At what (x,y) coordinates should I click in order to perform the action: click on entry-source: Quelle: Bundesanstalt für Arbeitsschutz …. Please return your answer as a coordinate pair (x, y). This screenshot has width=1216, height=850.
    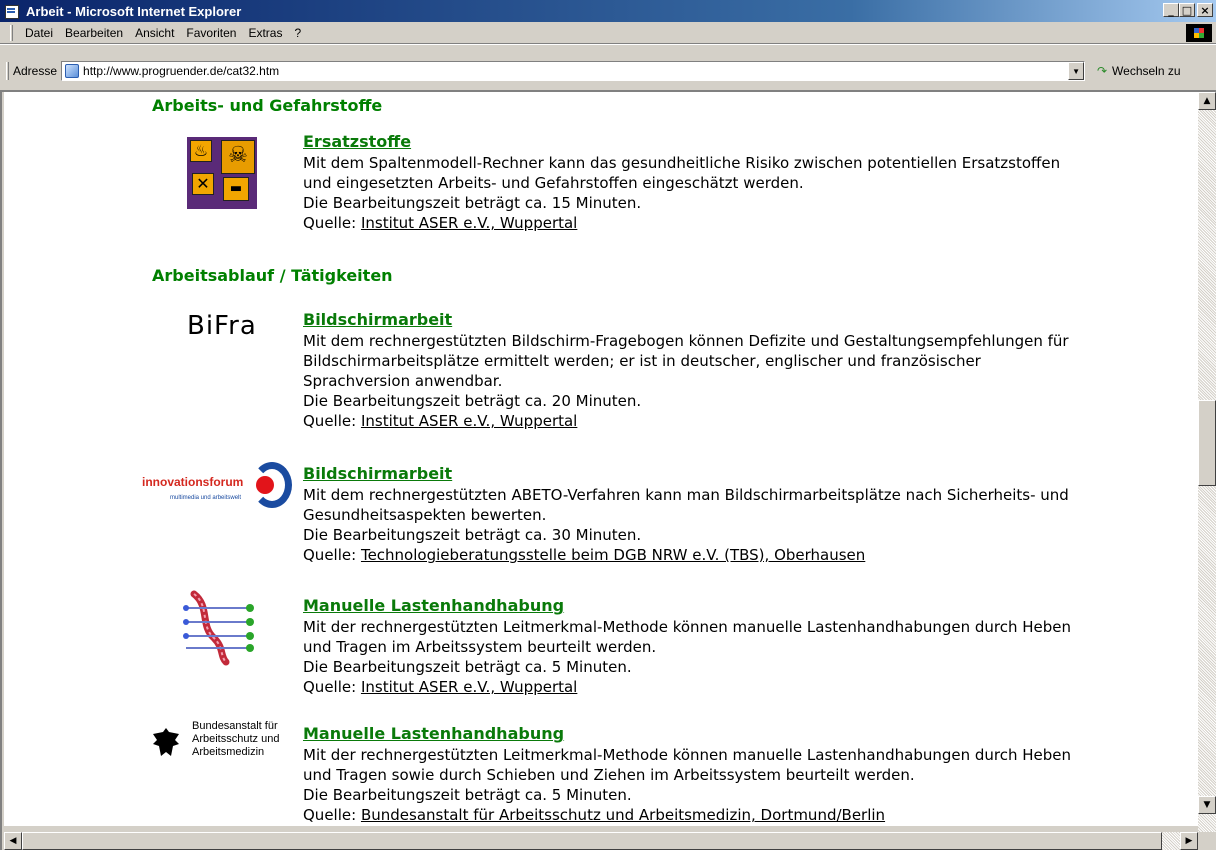
    Looking at the image, I should click on (743, 815).